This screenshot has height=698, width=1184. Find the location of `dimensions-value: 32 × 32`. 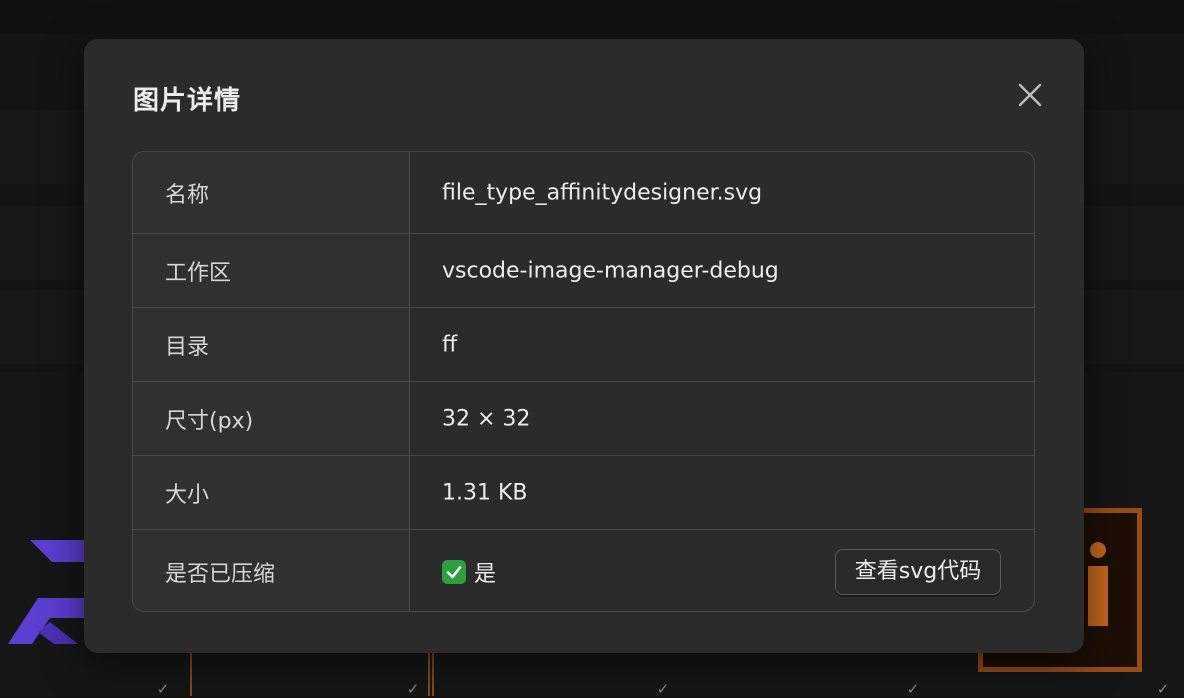

dimensions-value: 32 × 32 is located at coordinates (486, 418).